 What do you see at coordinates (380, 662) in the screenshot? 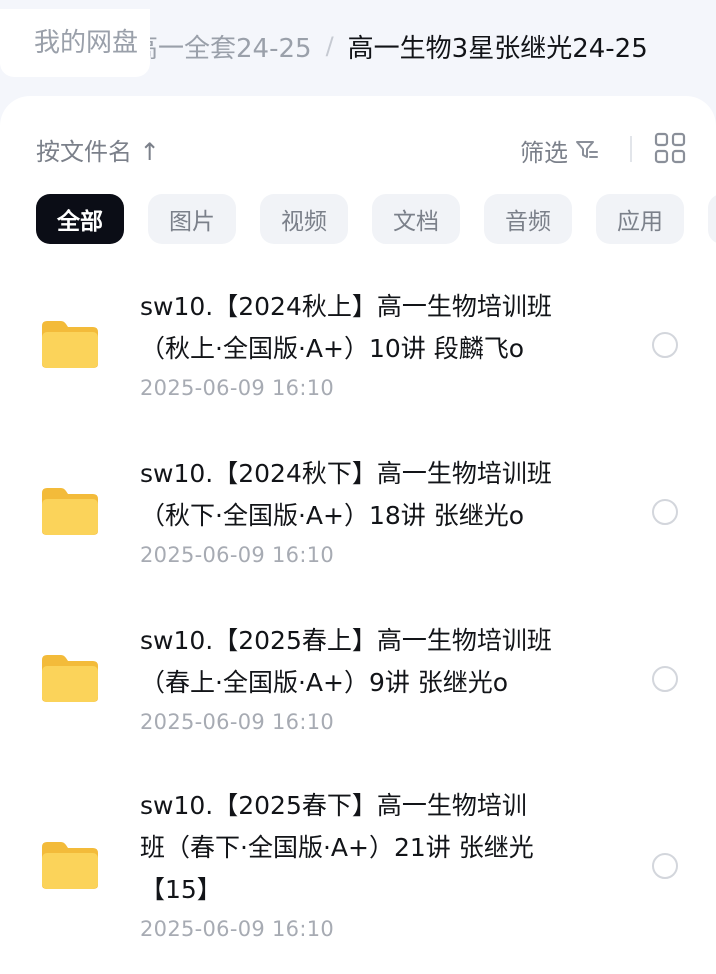
I see `file-name: sw10.【2025春上】高一生物培训班 （春上·全国版·A+）9讲 张继光o` at bounding box center [380, 662].